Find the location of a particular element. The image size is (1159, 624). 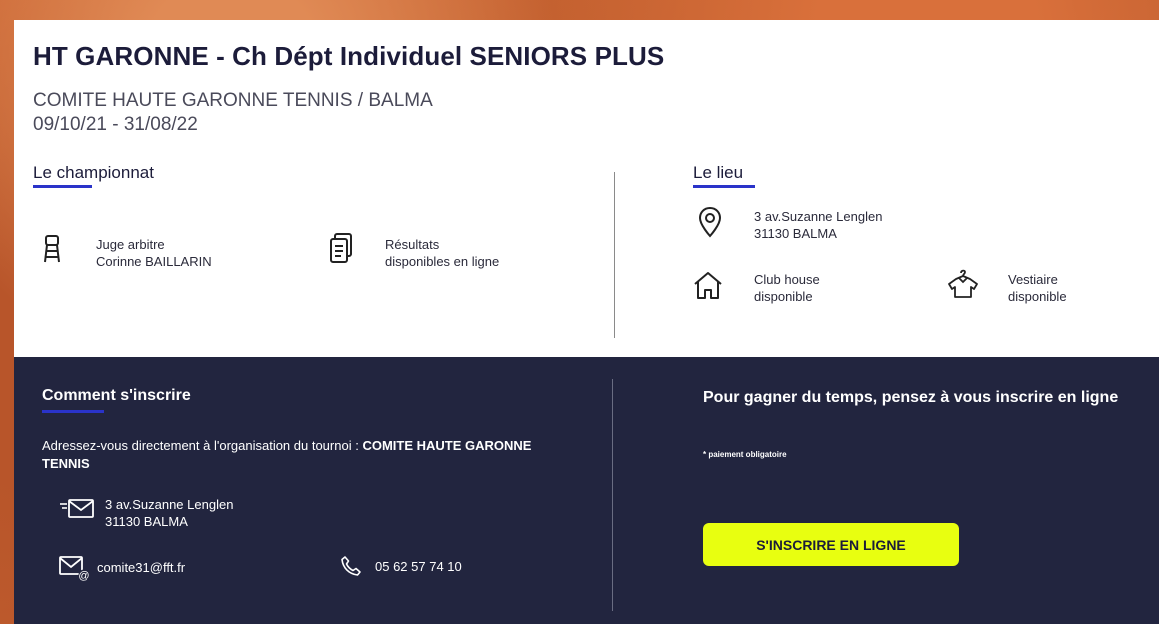

inscription-heading: Comment s'inscrire is located at coordinates (116, 395).